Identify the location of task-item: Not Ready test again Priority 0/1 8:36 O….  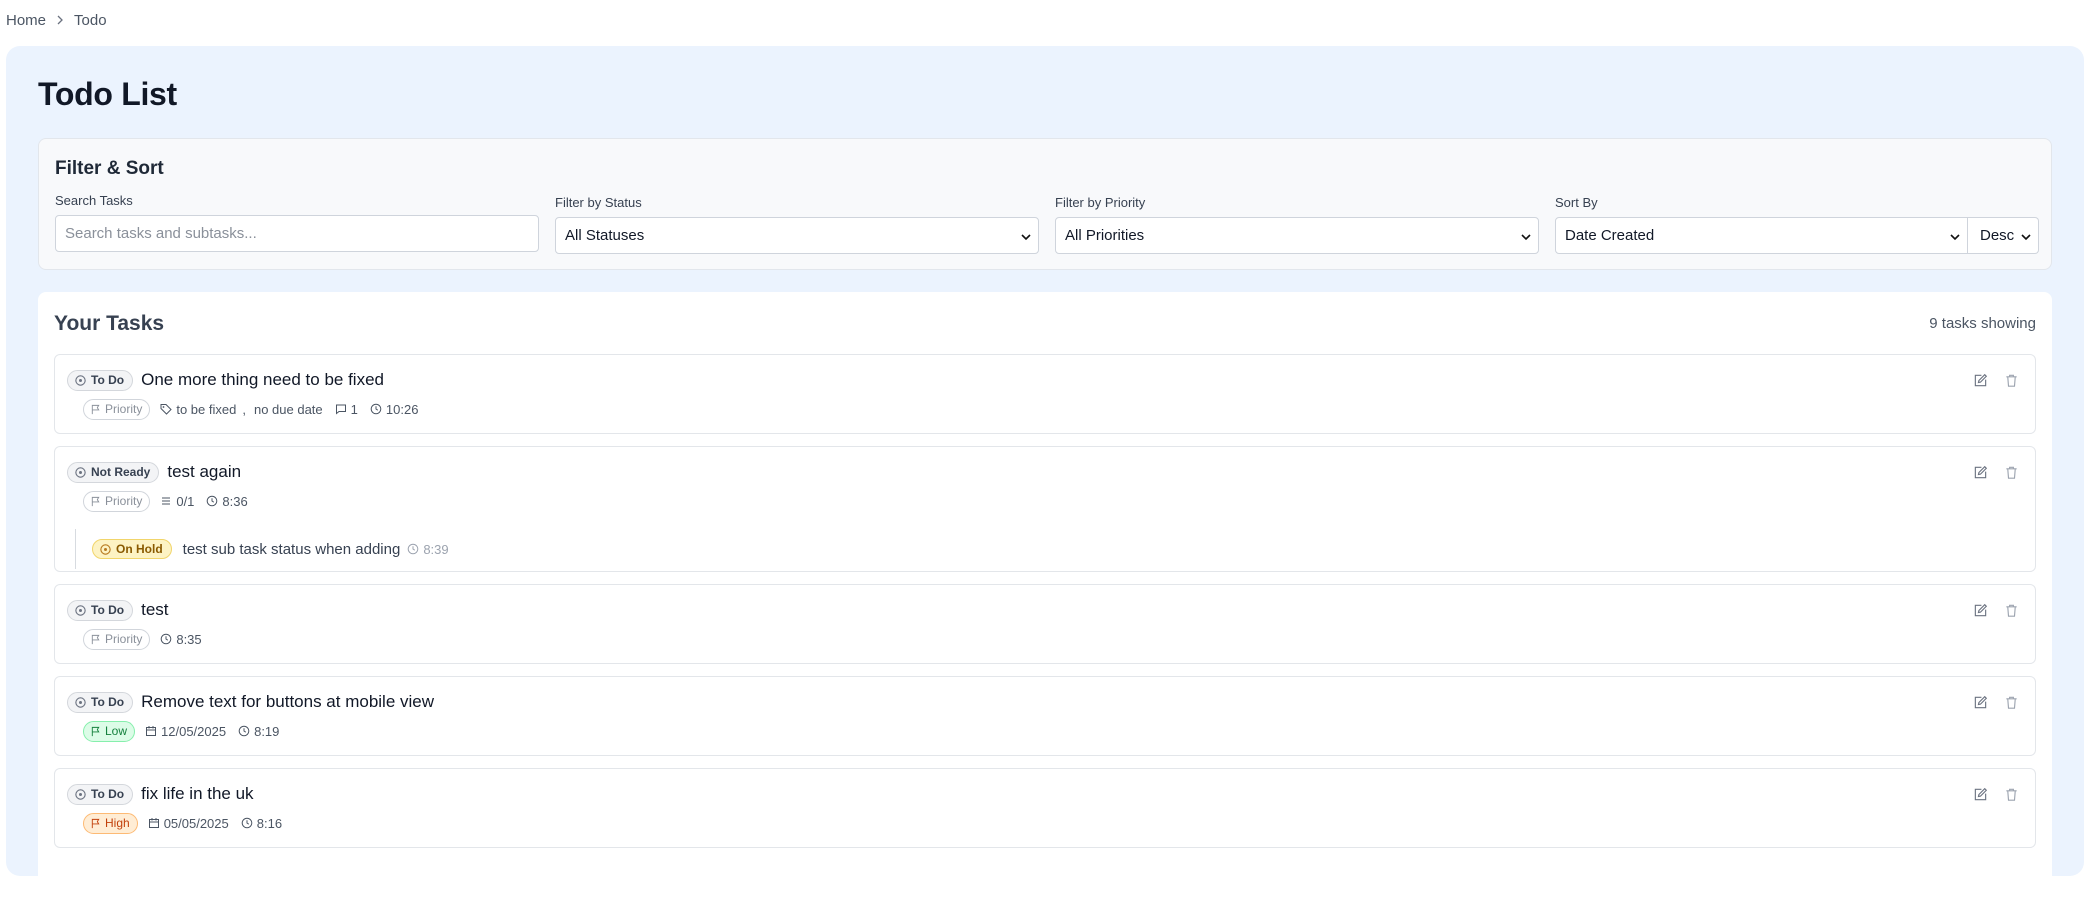
(1045, 509).